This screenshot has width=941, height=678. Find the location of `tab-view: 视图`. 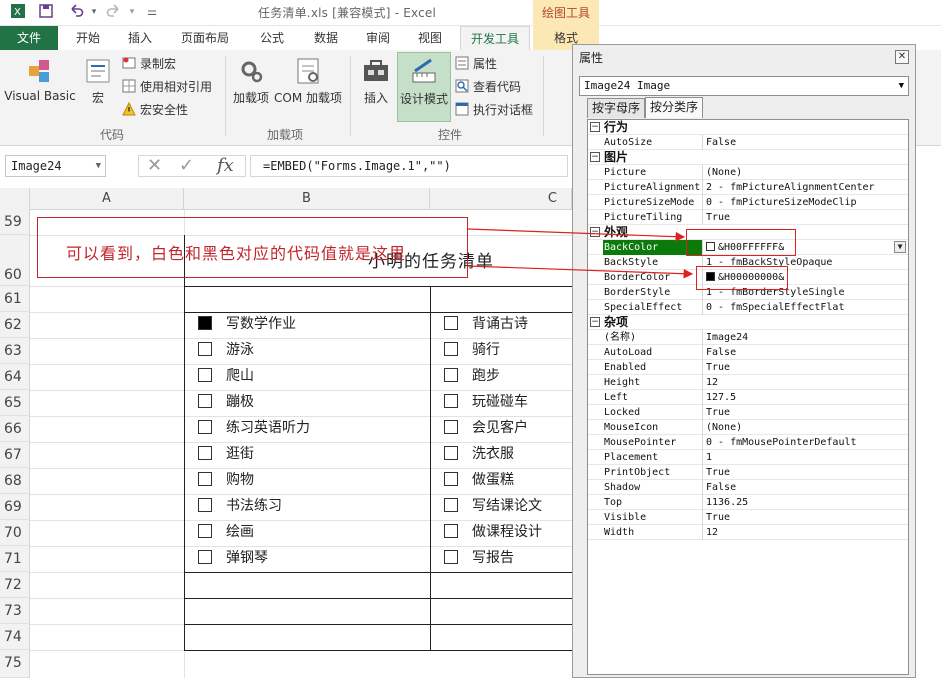

tab-view: 视图 is located at coordinates (430, 38).